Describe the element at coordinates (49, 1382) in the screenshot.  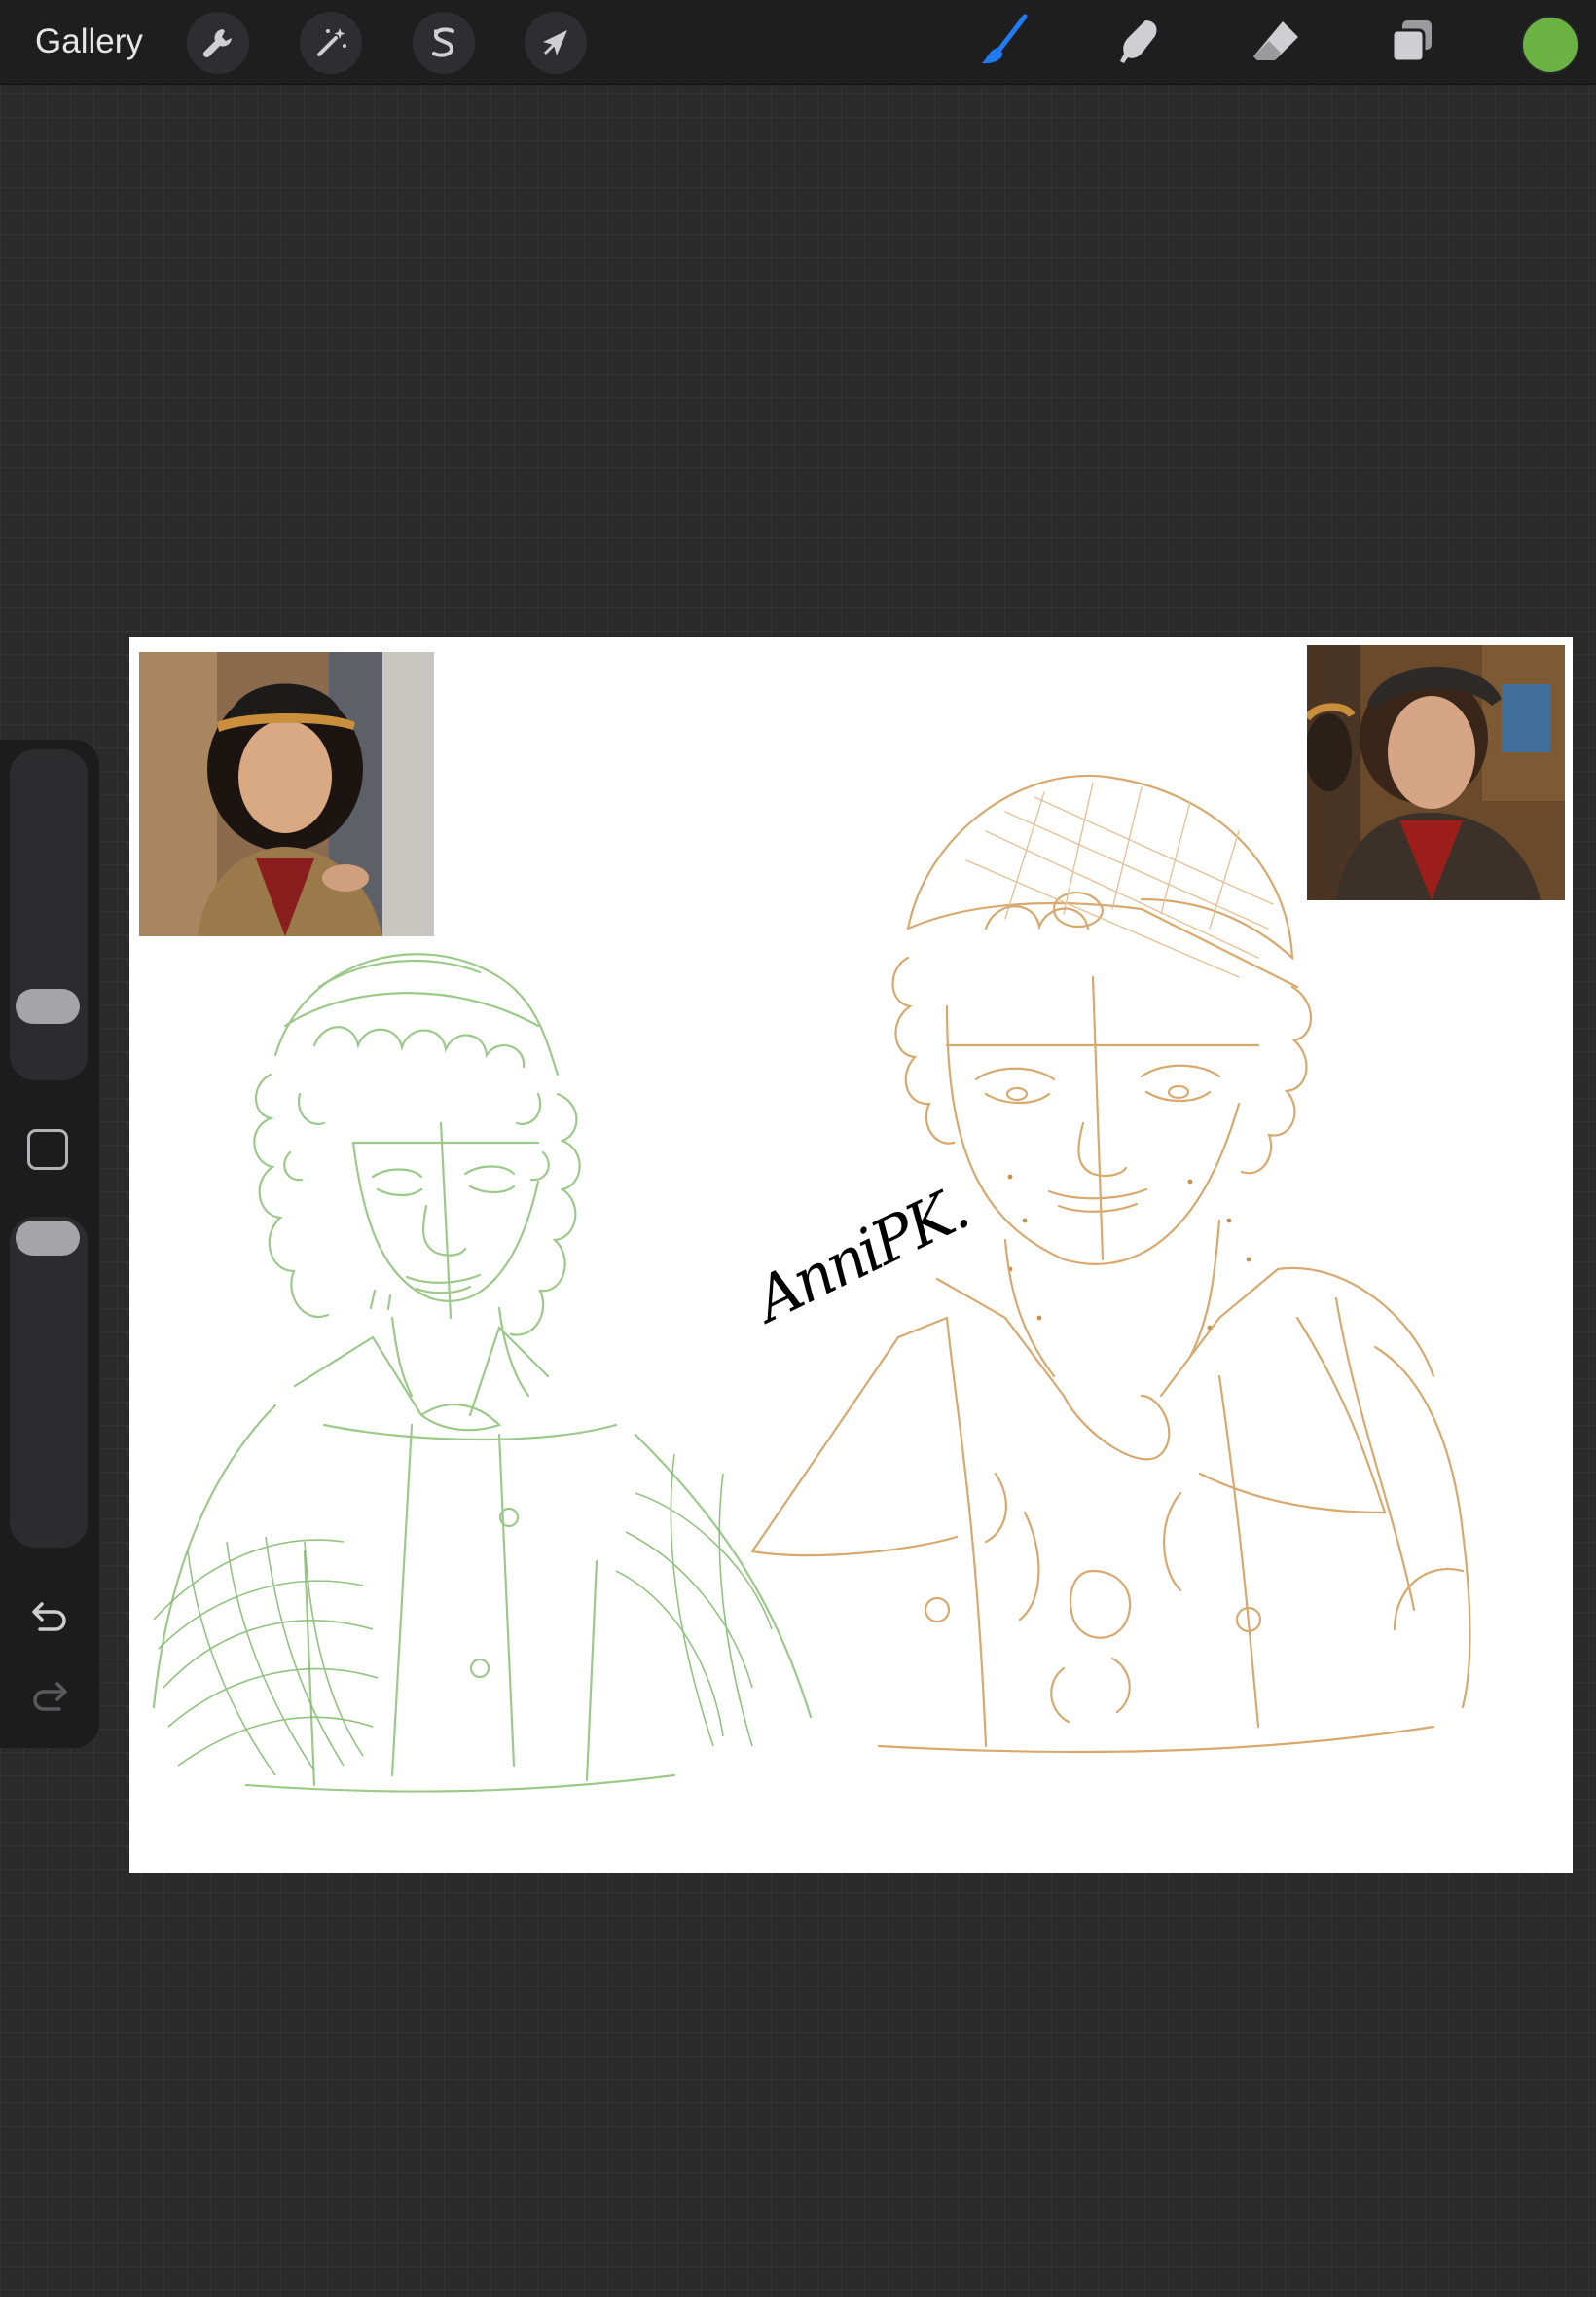
I see `opacity-slider` at that location.